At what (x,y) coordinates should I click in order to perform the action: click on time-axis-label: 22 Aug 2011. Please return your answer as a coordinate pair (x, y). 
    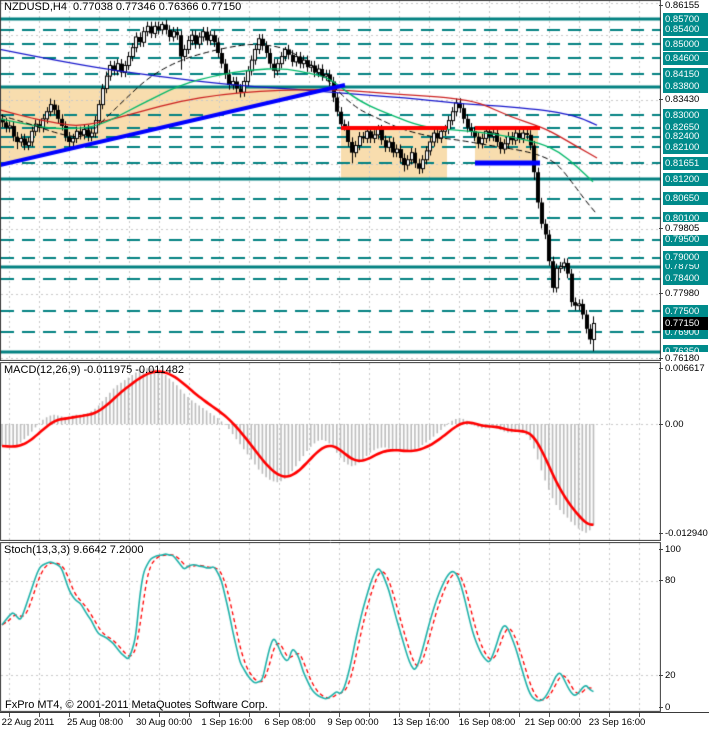
    Looking at the image, I should click on (28, 722).